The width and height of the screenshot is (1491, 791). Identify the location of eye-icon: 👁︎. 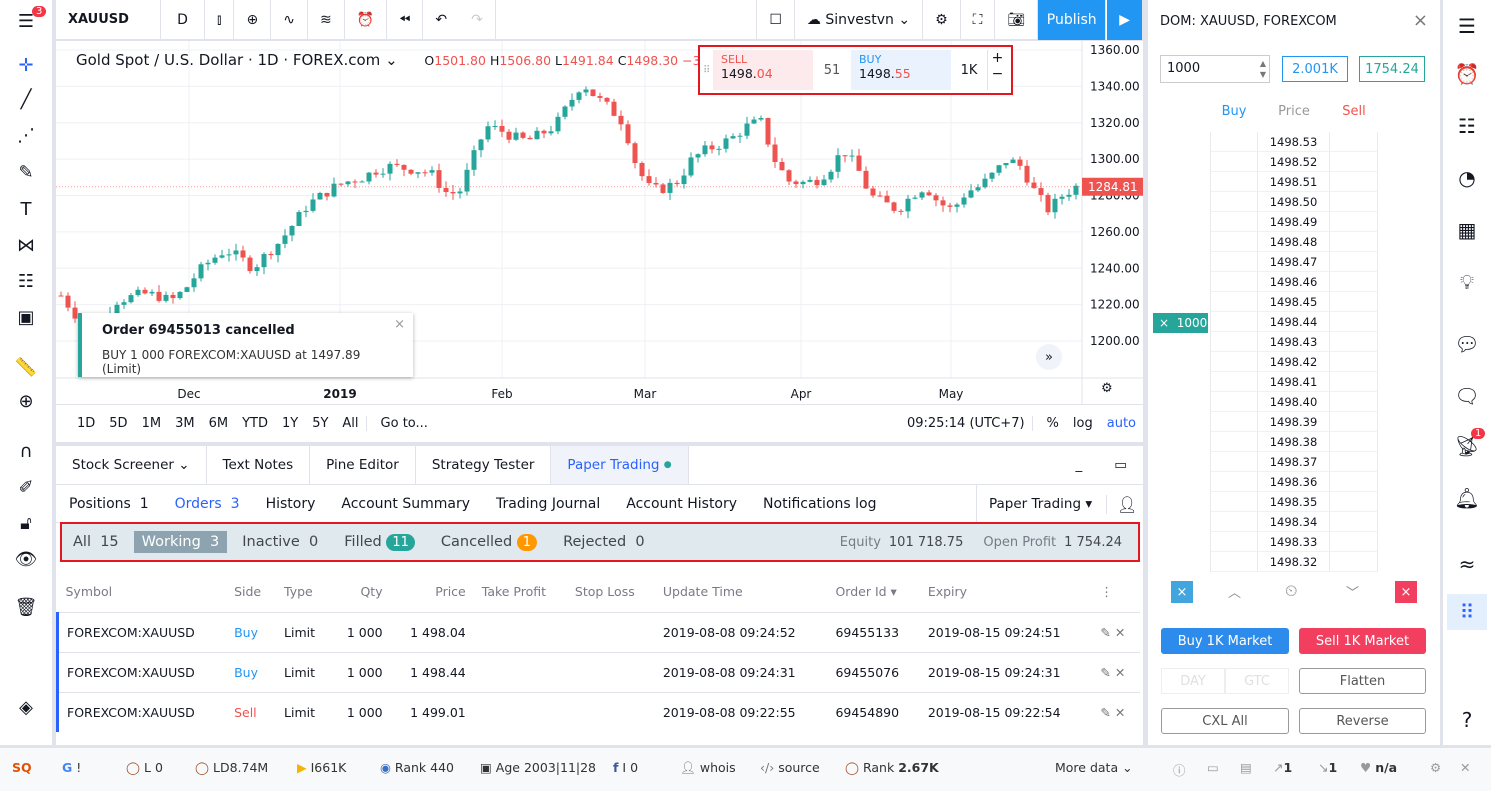
(26, 559).